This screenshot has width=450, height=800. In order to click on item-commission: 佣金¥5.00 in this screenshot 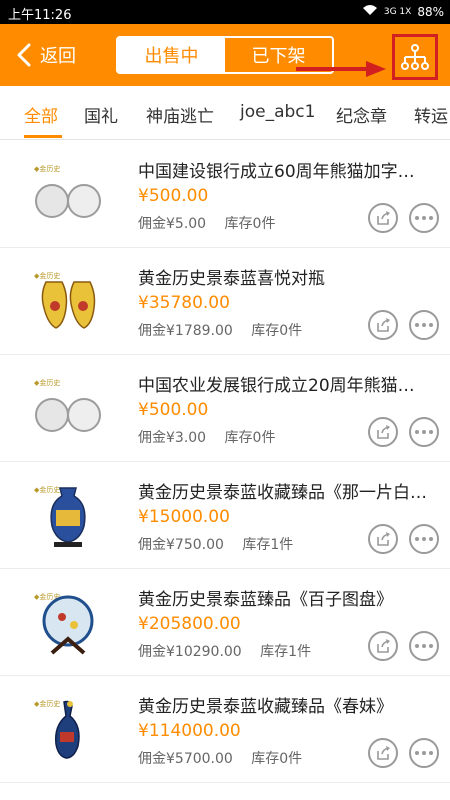, I will do `click(172, 224)`.